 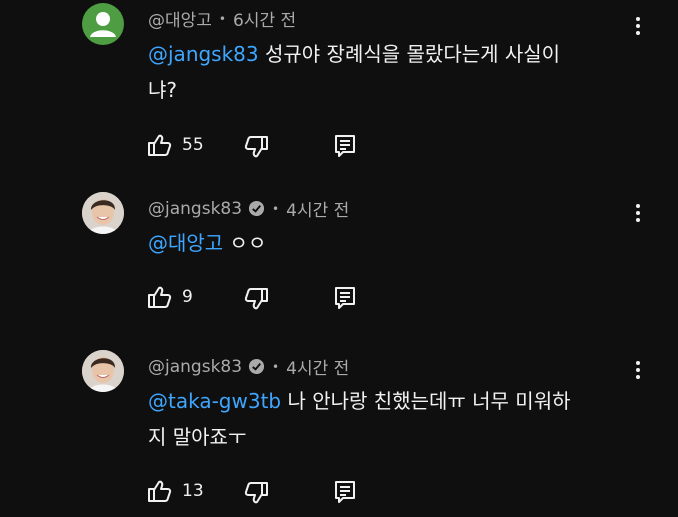 I want to click on default-avatar-icon, so click(x=103, y=24).